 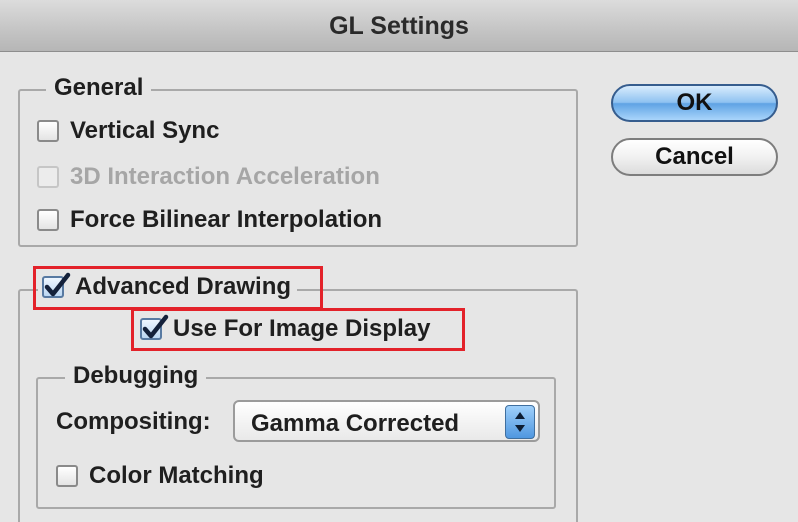 What do you see at coordinates (48, 220) in the screenshot?
I see `force-bilinear-interpolation-checkbox` at bounding box center [48, 220].